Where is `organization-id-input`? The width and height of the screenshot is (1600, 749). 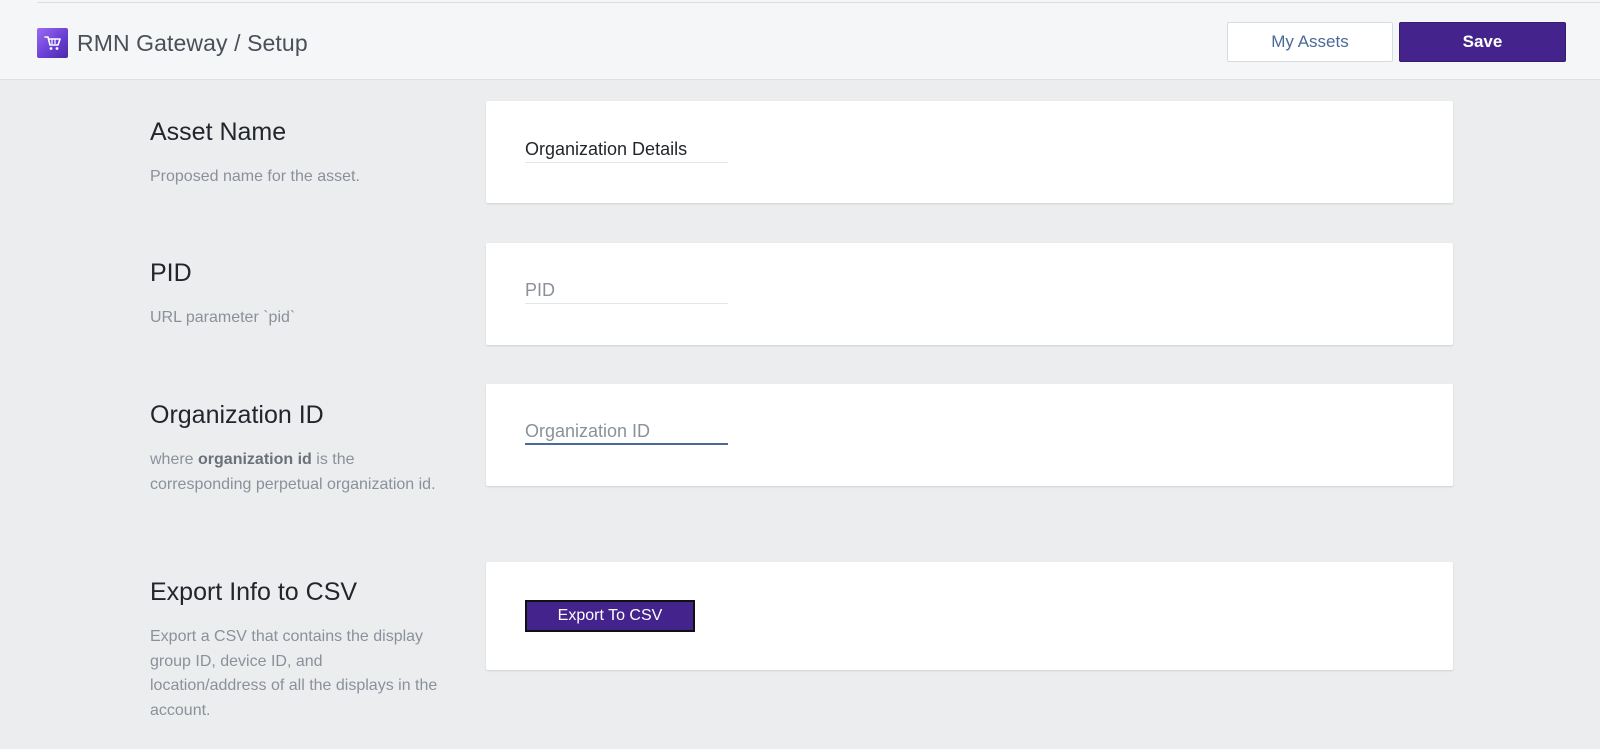 organization-id-input is located at coordinates (626, 432).